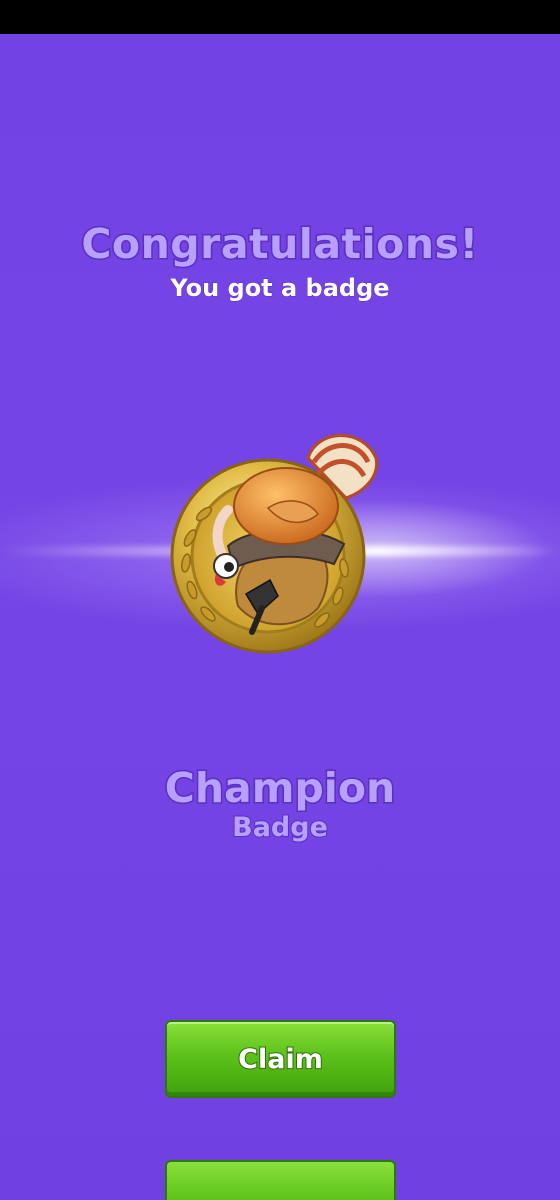 The height and width of the screenshot is (1200, 560). Describe the element at coordinates (280, 827) in the screenshot. I see `badge-type: Badge` at that location.